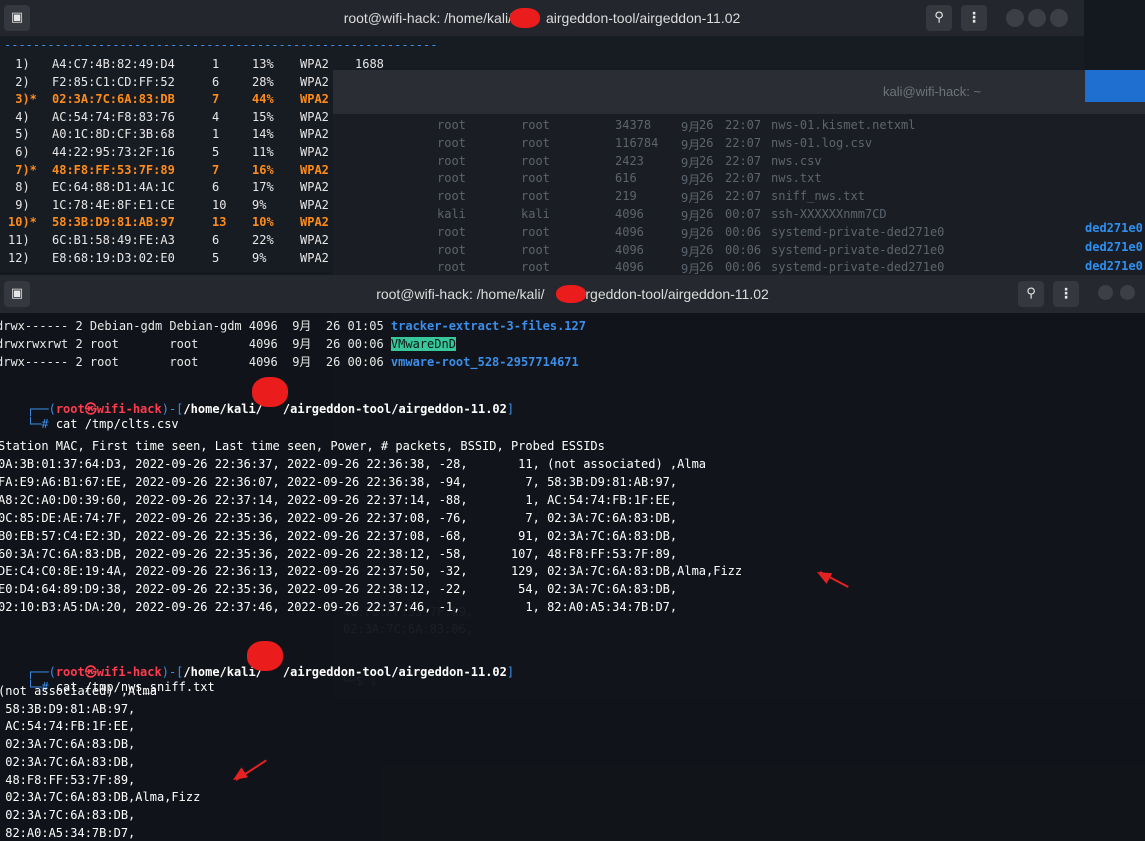 The width and height of the screenshot is (1145, 841). What do you see at coordinates (263, 187) in the screenshot?
I see `target-pwr: 17%` at bounding box center [263, 187].